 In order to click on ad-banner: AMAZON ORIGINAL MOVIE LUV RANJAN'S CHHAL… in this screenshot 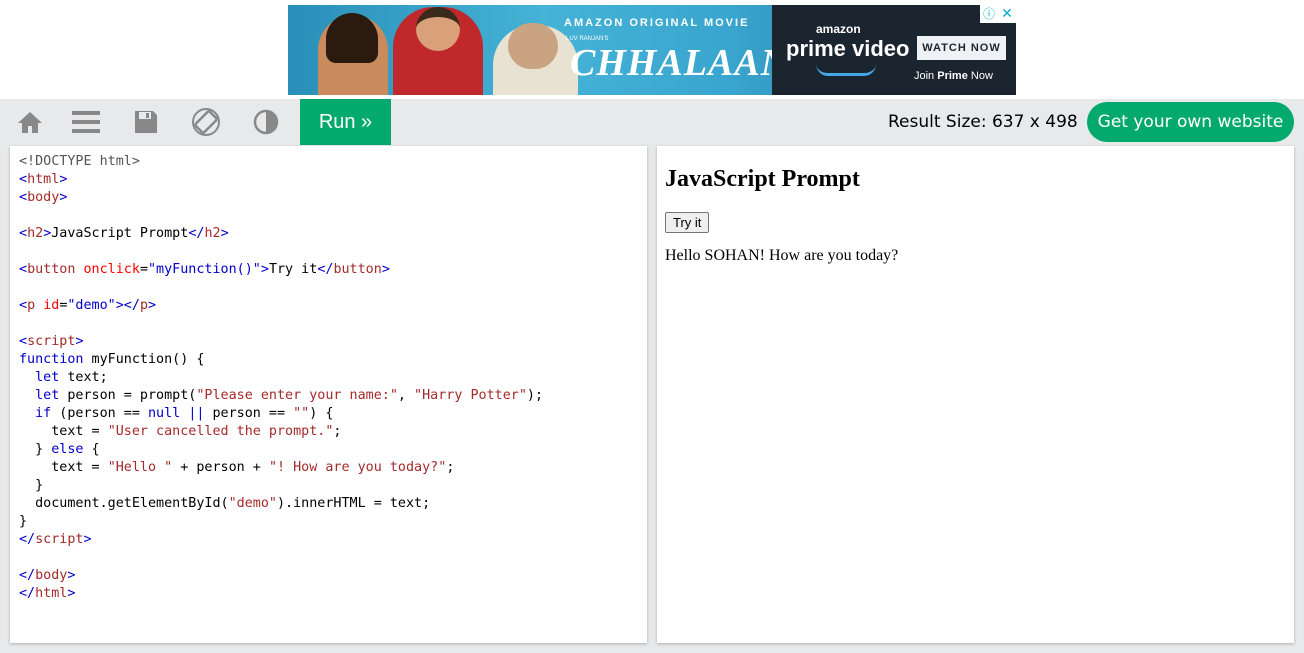, I will do `click(652, 50)`.